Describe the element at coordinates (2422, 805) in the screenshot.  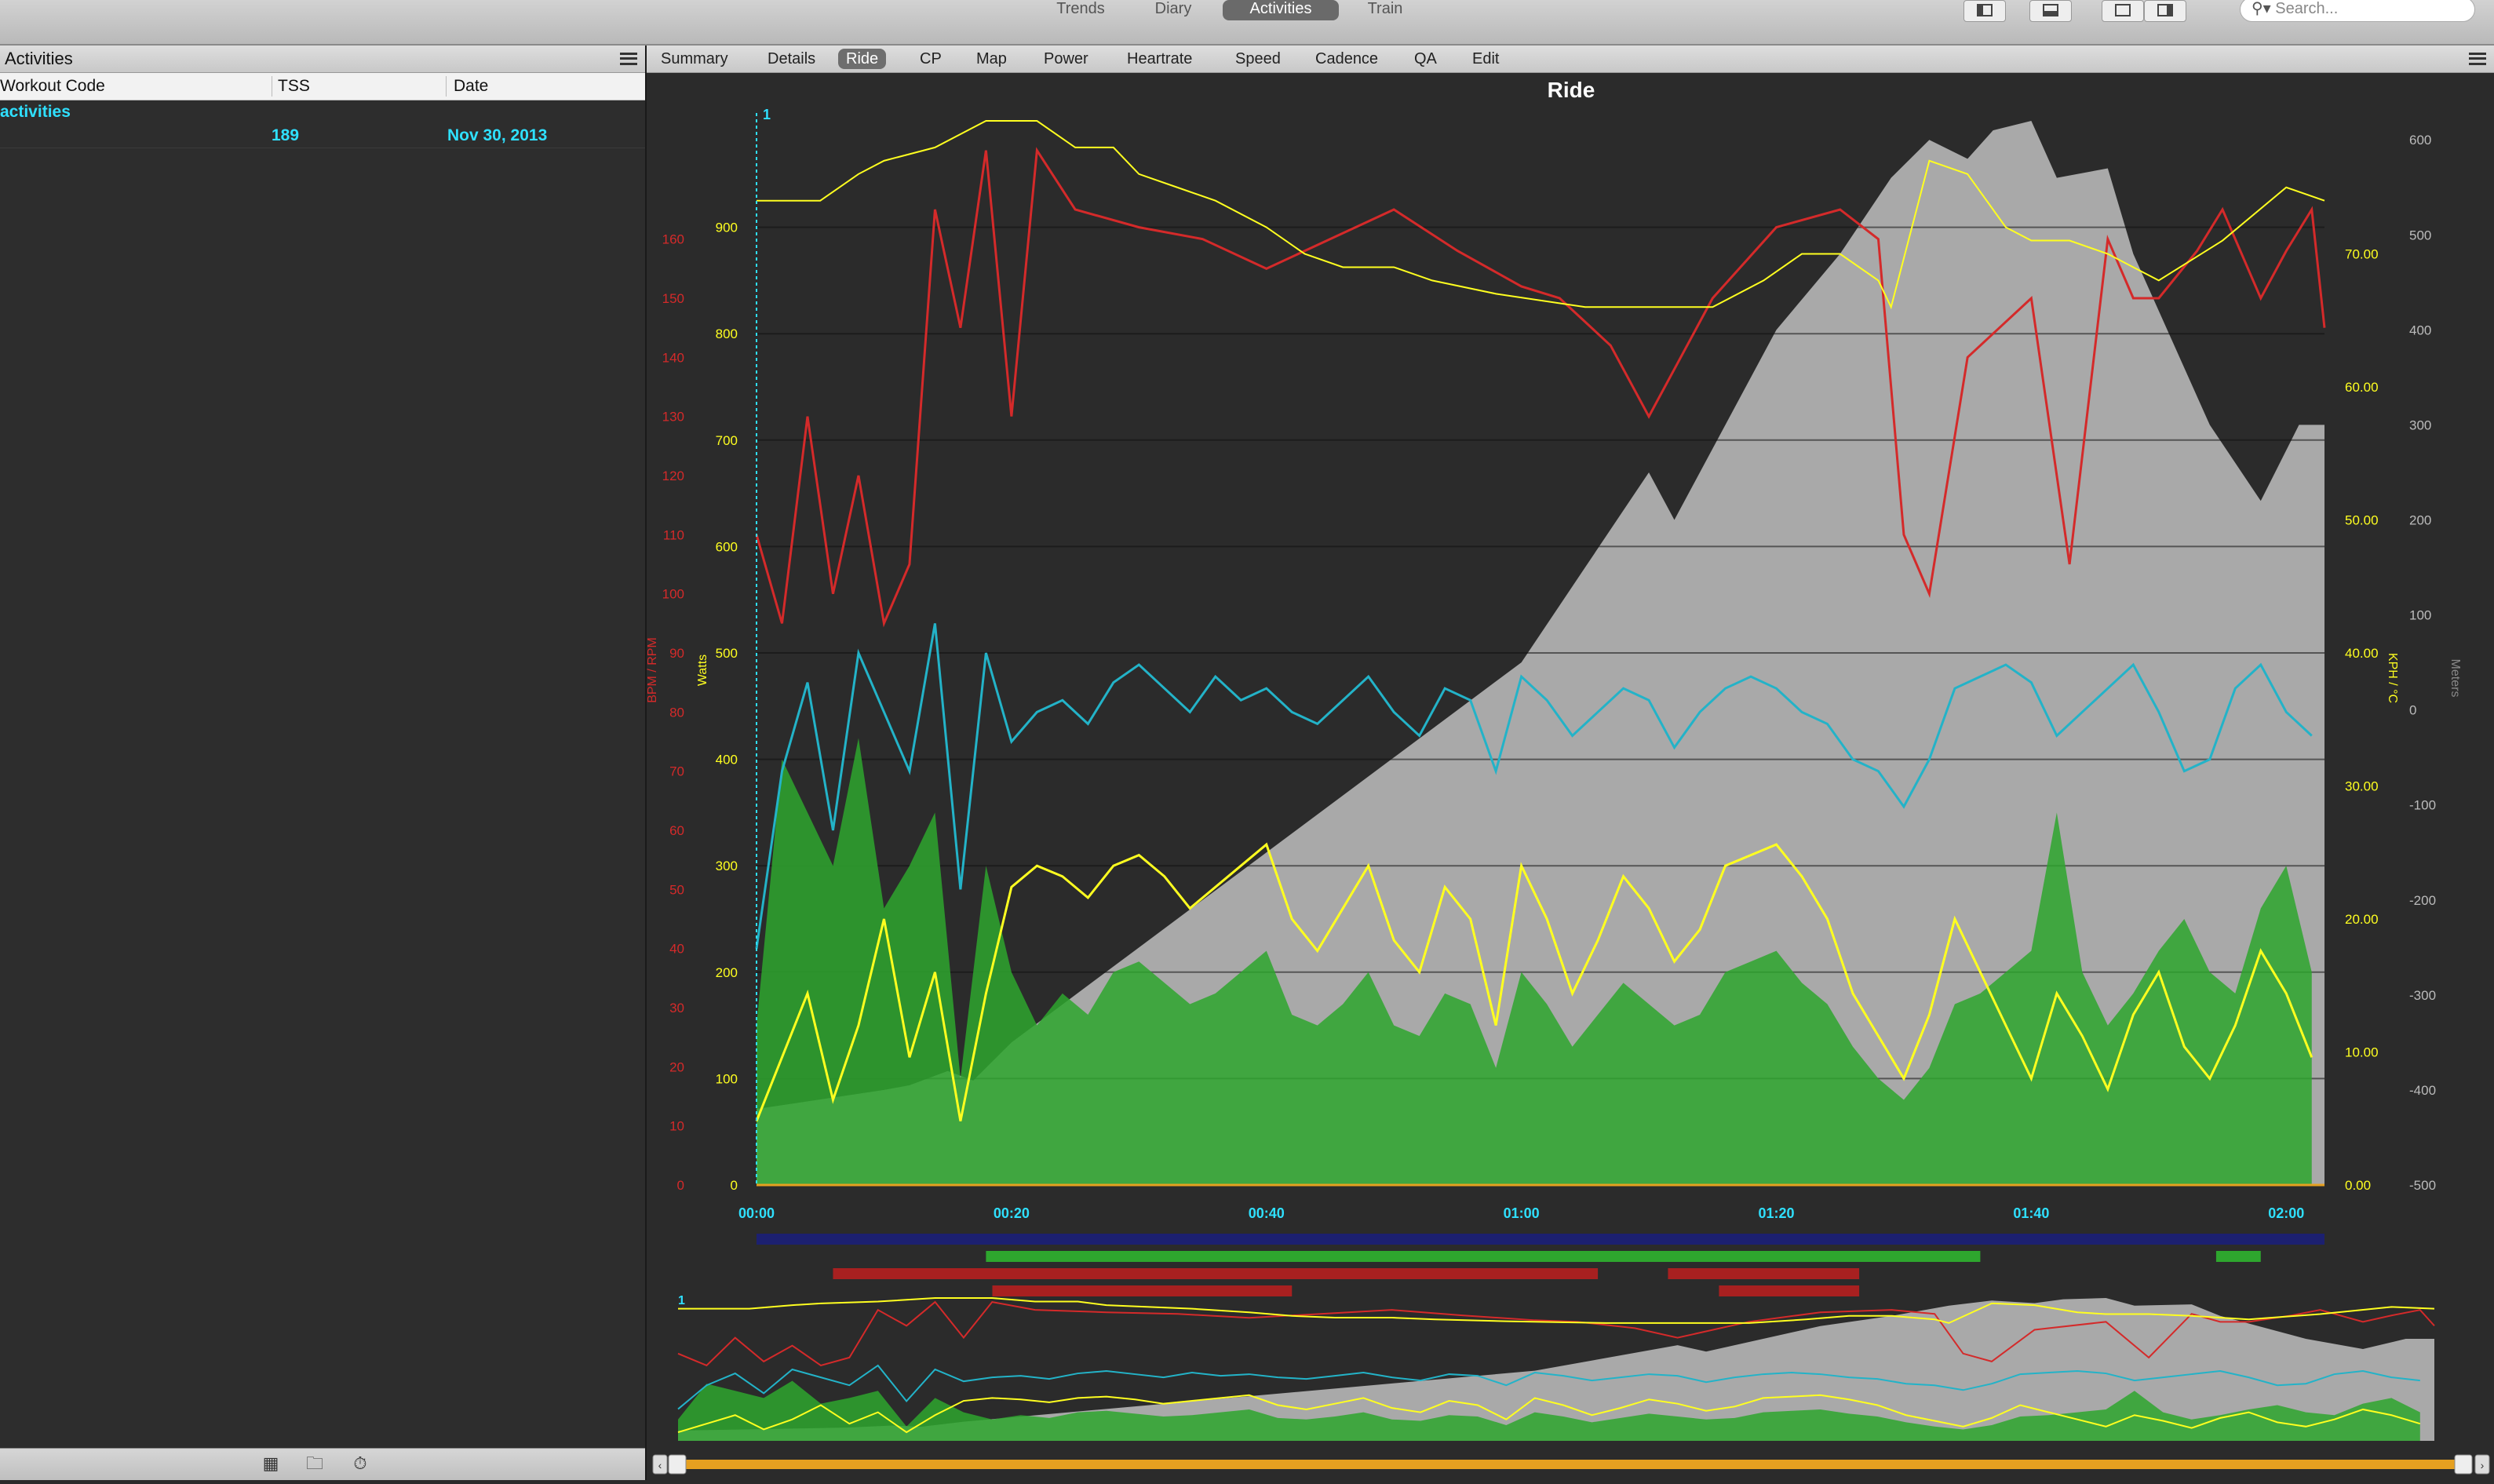
I see `y-tick-label: -100` at that location.